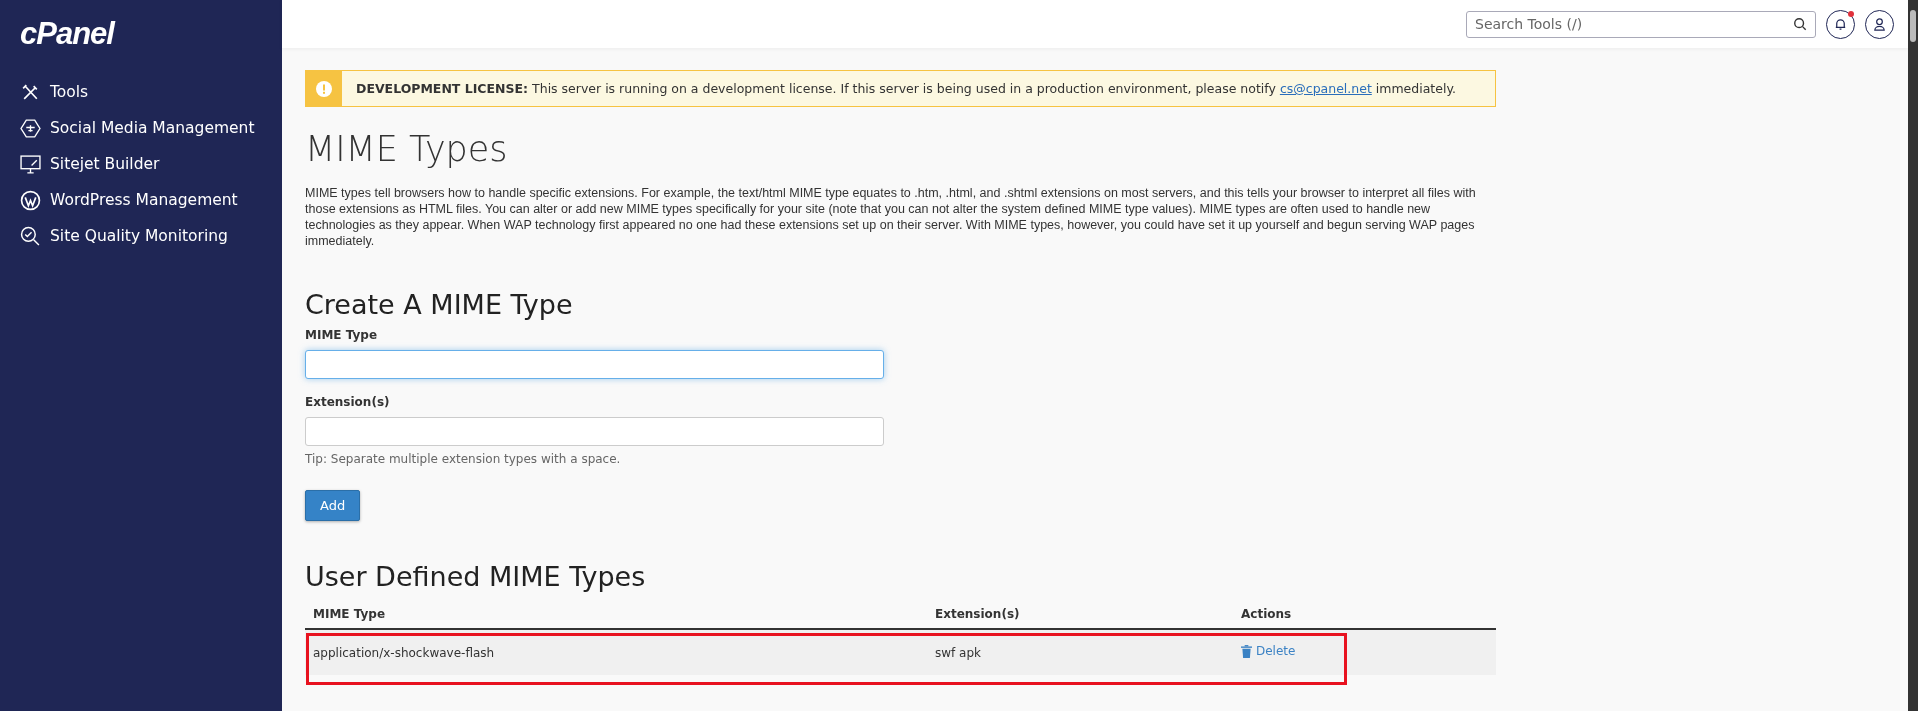  I want to click on hexagon-icon, so click(30, 128).